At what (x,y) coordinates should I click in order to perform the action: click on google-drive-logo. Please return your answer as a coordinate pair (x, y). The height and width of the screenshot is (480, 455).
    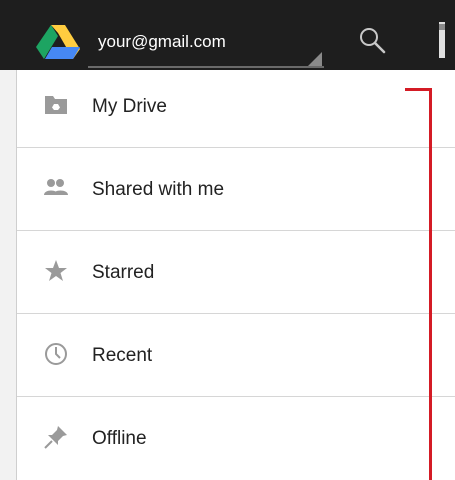
    Looking at the image, I should click on (58, 42).